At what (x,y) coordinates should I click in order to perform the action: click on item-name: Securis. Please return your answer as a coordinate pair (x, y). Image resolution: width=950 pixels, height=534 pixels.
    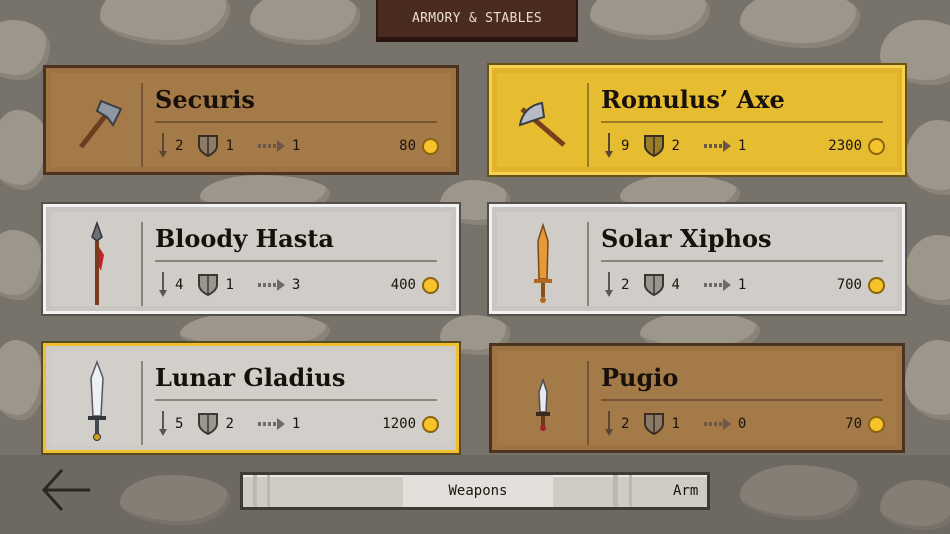
    Looking at the image, I should click on (205, 99).